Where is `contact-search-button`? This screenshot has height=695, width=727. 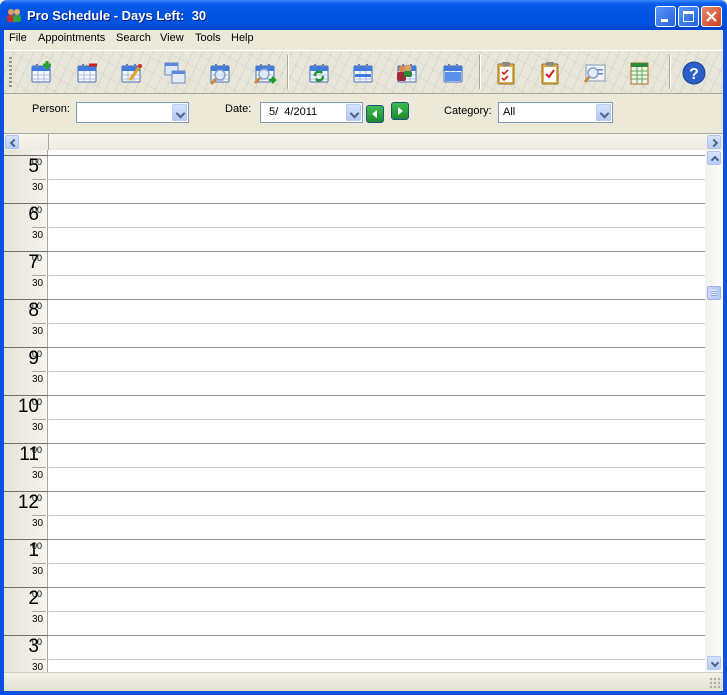
contact-search-button is located at coordinates (595, 73).